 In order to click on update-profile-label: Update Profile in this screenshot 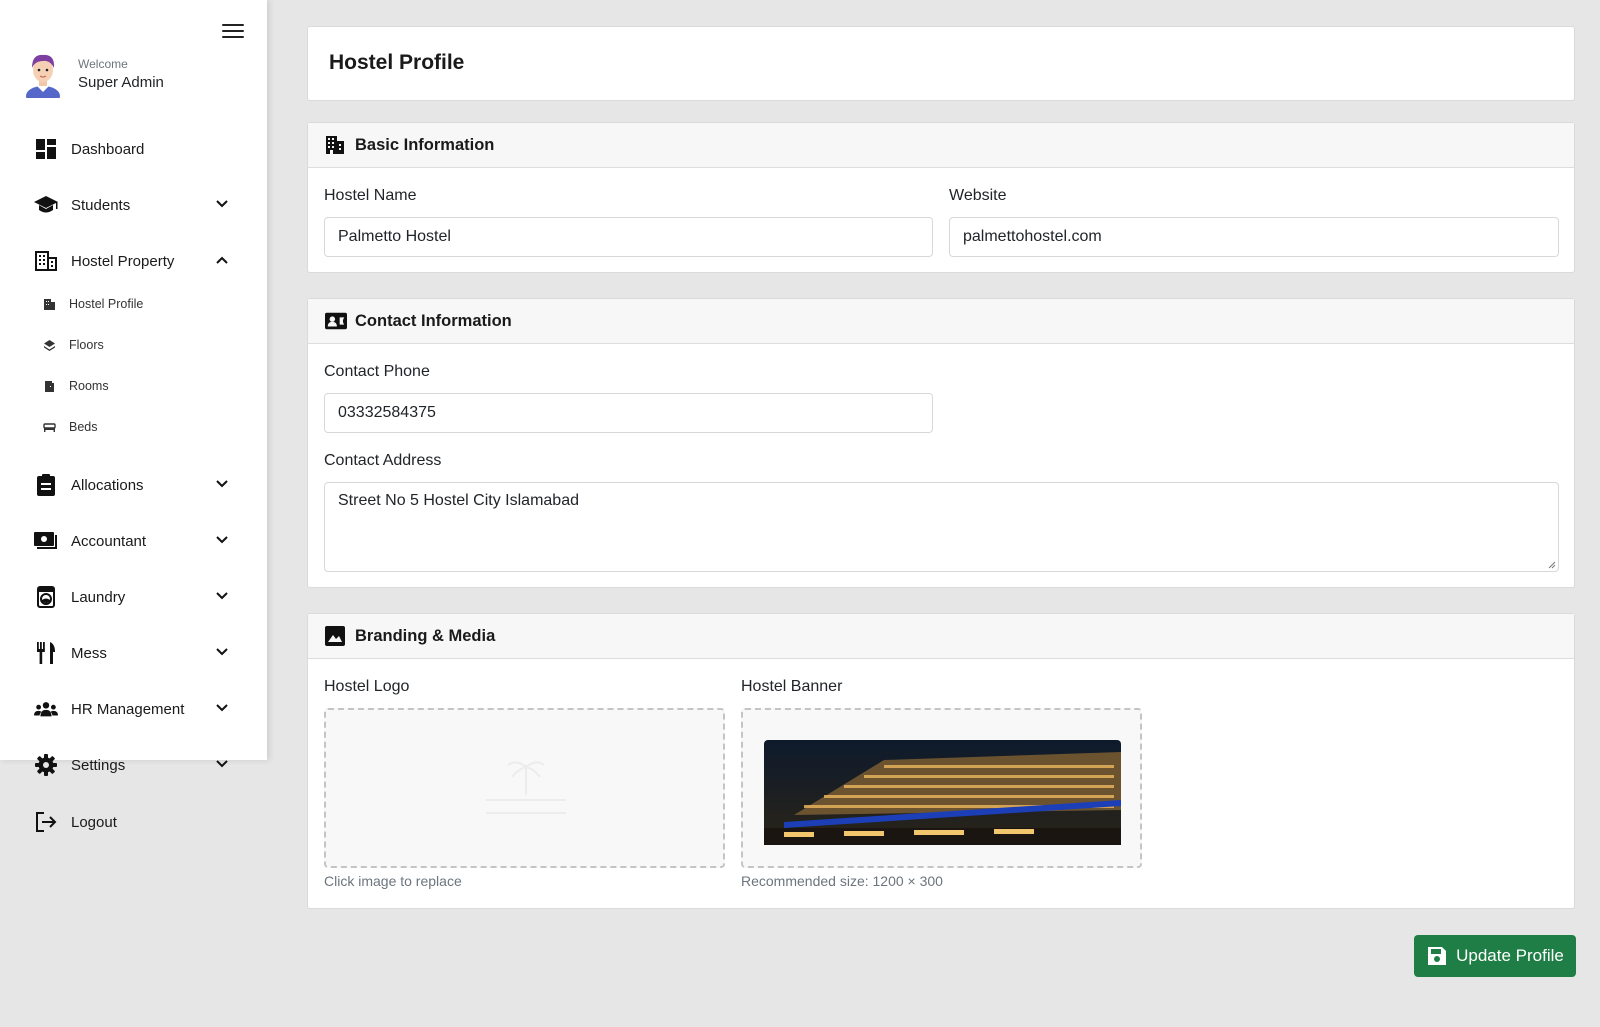, I will do `click(1510, 955)`.